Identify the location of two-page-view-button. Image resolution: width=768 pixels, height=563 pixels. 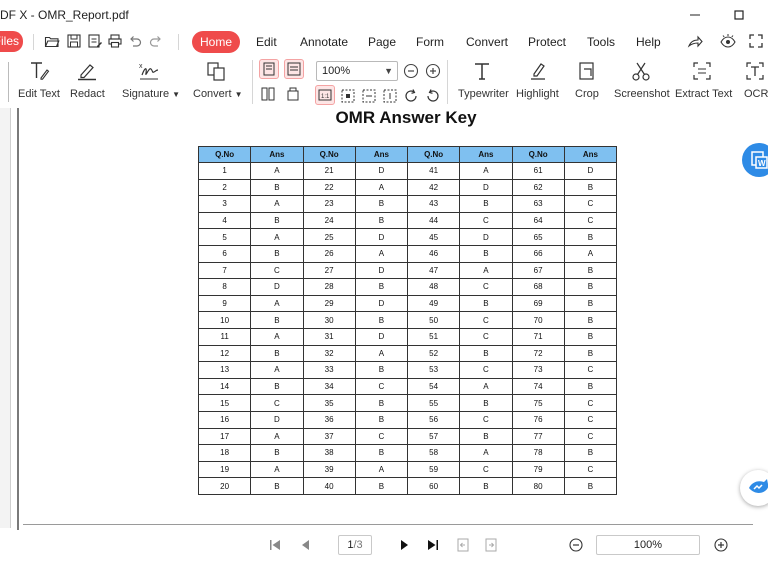
(269, 95).